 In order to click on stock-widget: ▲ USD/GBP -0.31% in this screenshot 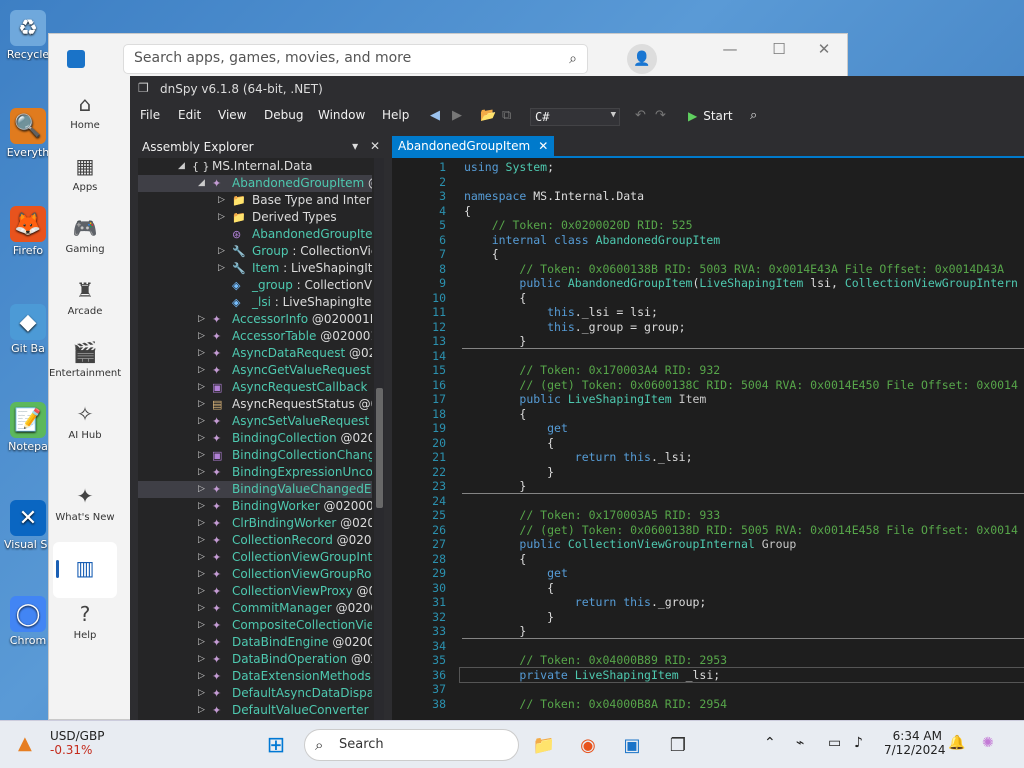, I will do `click(61, 743)`.